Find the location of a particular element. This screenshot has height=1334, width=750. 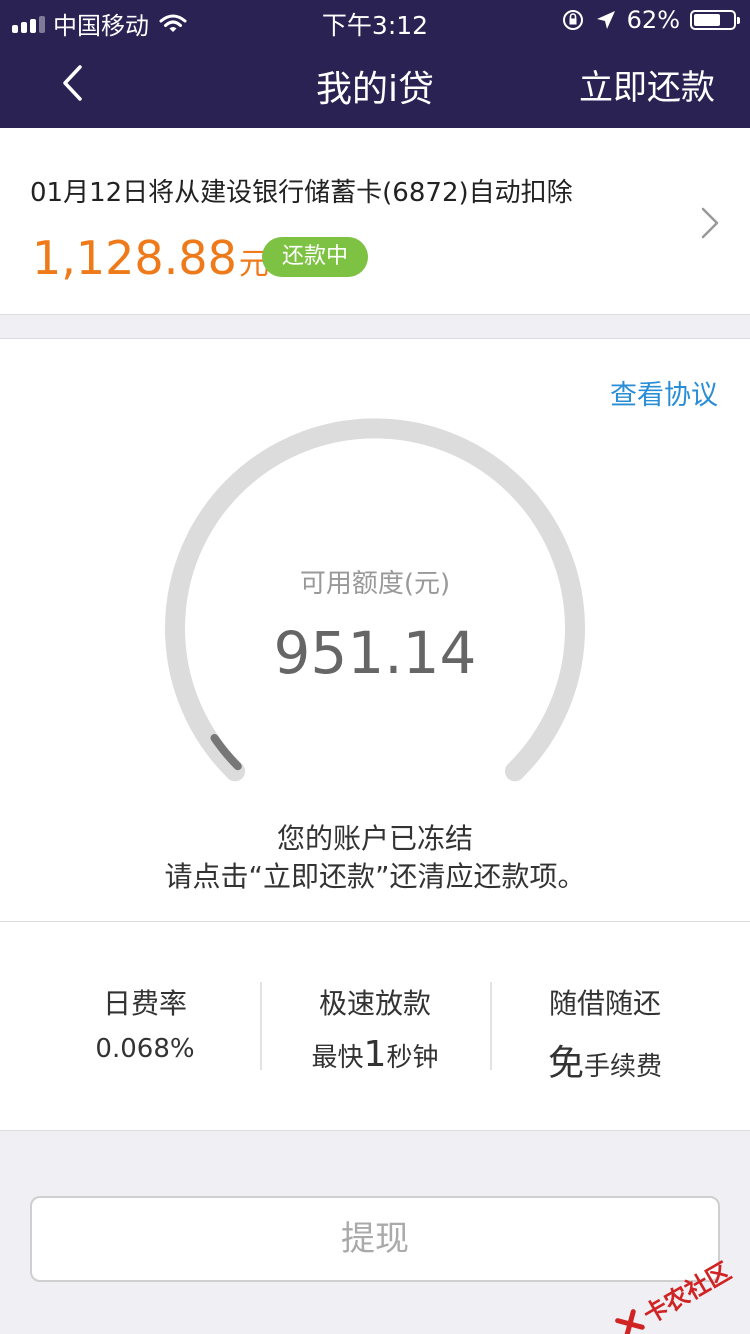

withdraw-button: 提现 is located at coordinates (375, 1239).